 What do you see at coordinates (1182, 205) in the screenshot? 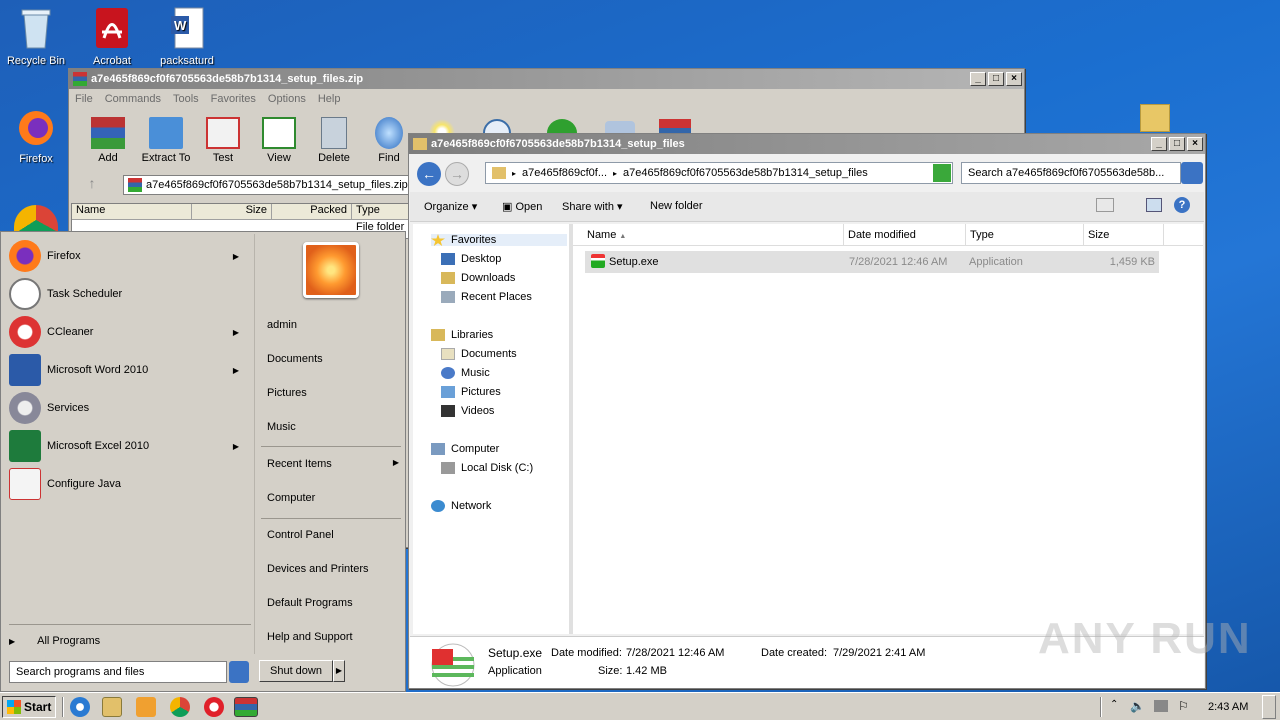
I see `help-icon: ?` at bounding box center [1182, 205].